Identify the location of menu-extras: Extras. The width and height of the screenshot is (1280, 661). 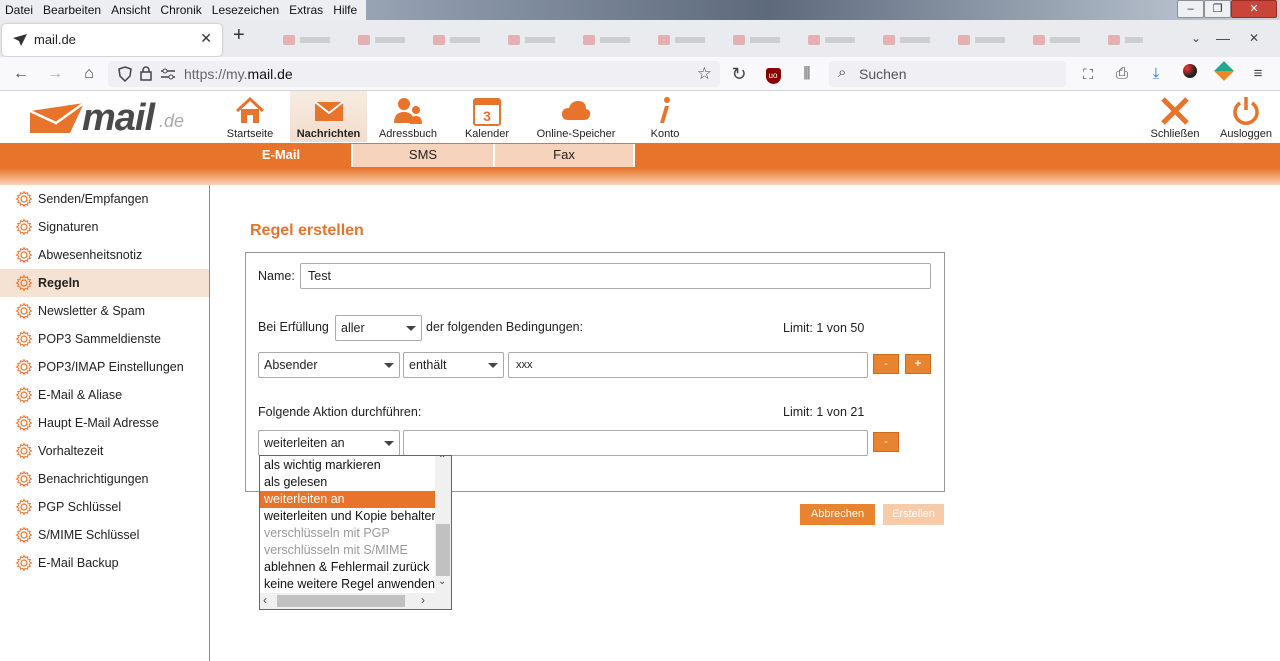
(306, 10).